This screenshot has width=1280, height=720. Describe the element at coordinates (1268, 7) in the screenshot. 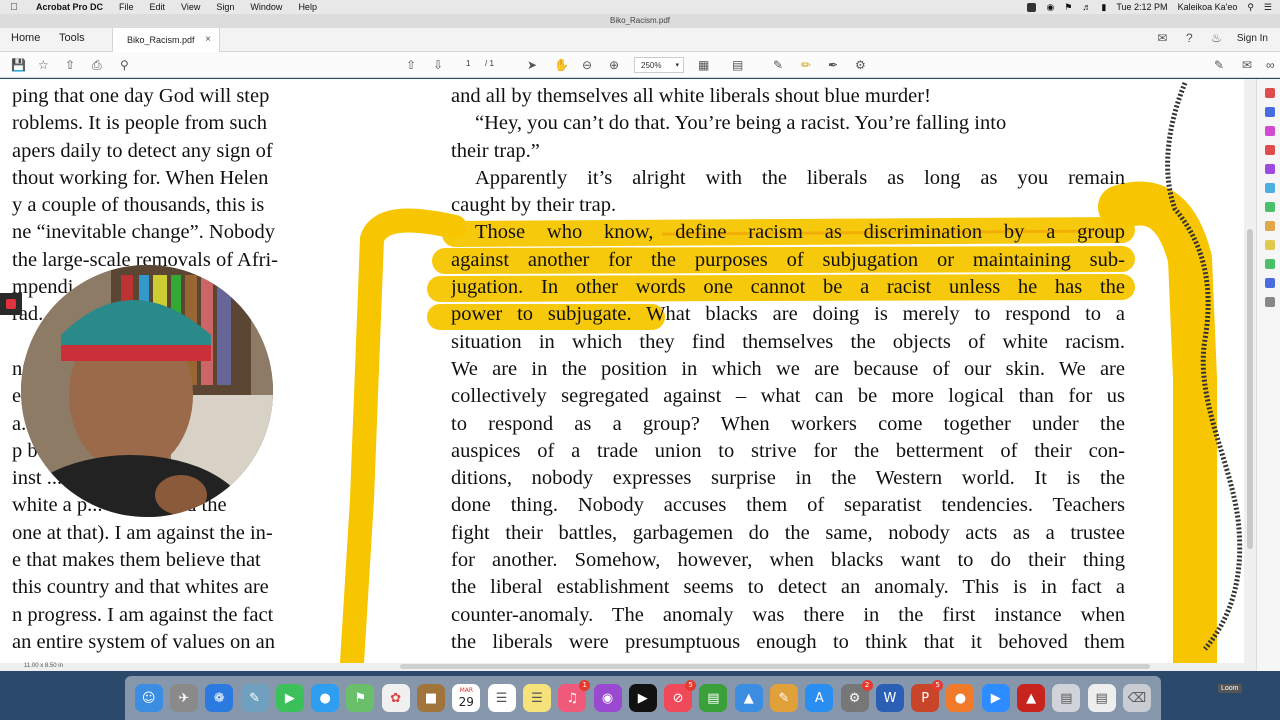

I see `control-center-icon: ☰` at that location.